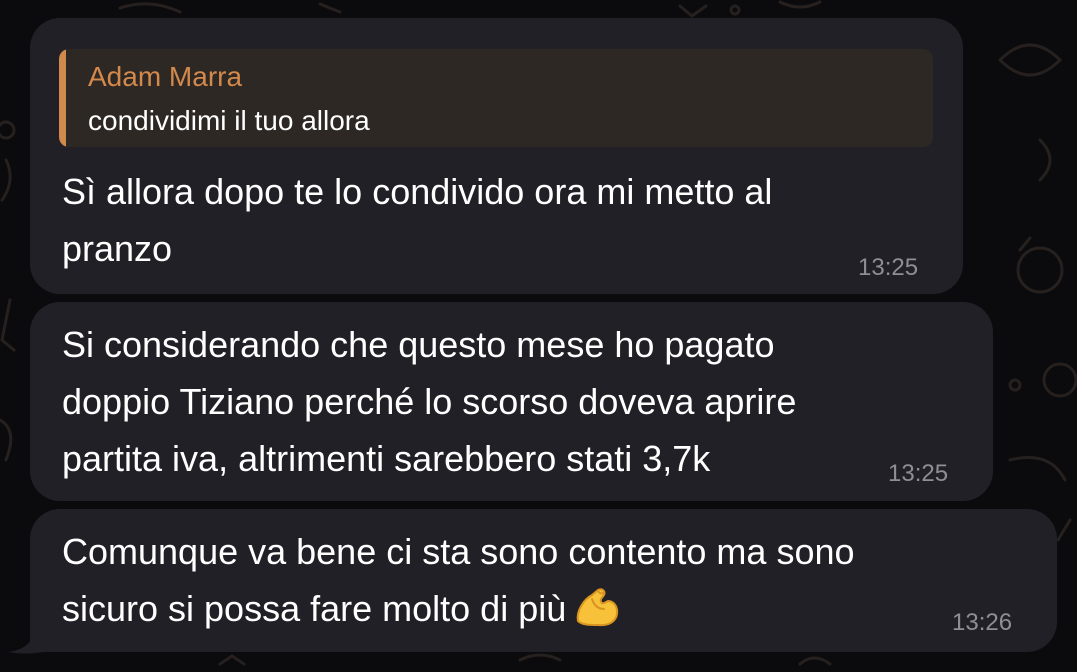  What do you see at coordinates (597, 616) in the screenshot?
I see `flexed-biceps-icon` at bounding box center [597, 616].